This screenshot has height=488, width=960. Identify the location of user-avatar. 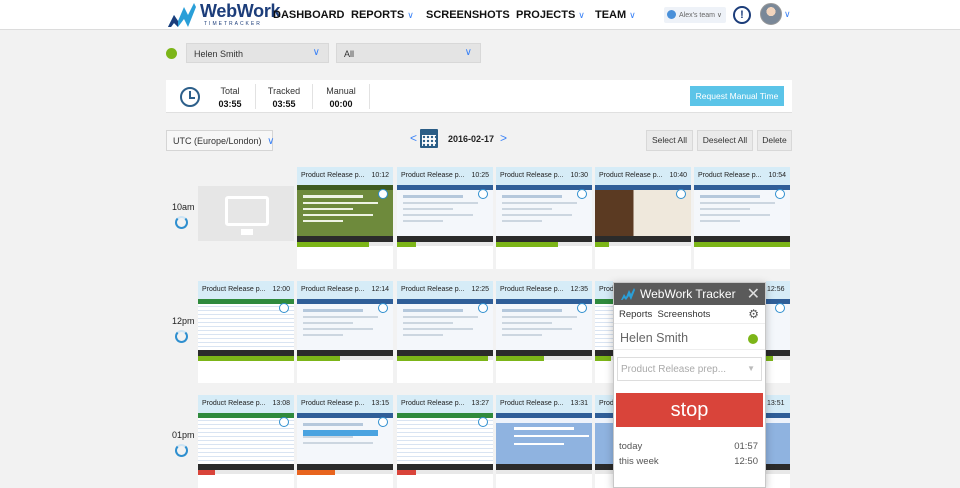
(771, 14).